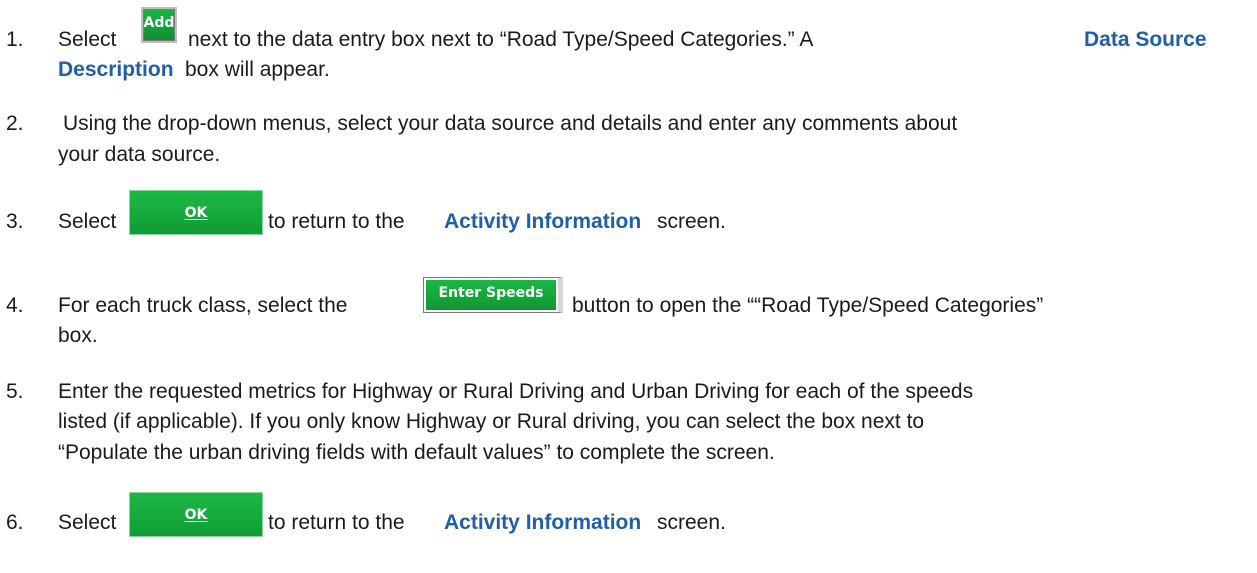 The image size is (1257, 573). What do you see at coordinates (15, 522) in the screenshot?
I see `step-number: 6.` at bounding box center [15, 522].